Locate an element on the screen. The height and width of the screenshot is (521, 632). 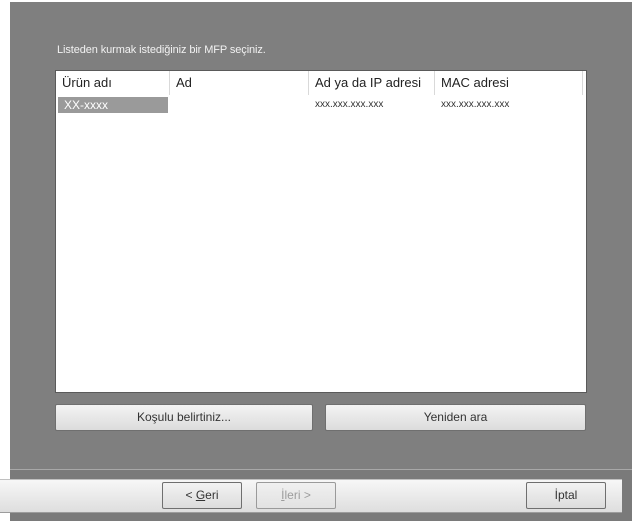
wizard-footer: < Geri İleri > İptal is located at coordinates (316, 495).